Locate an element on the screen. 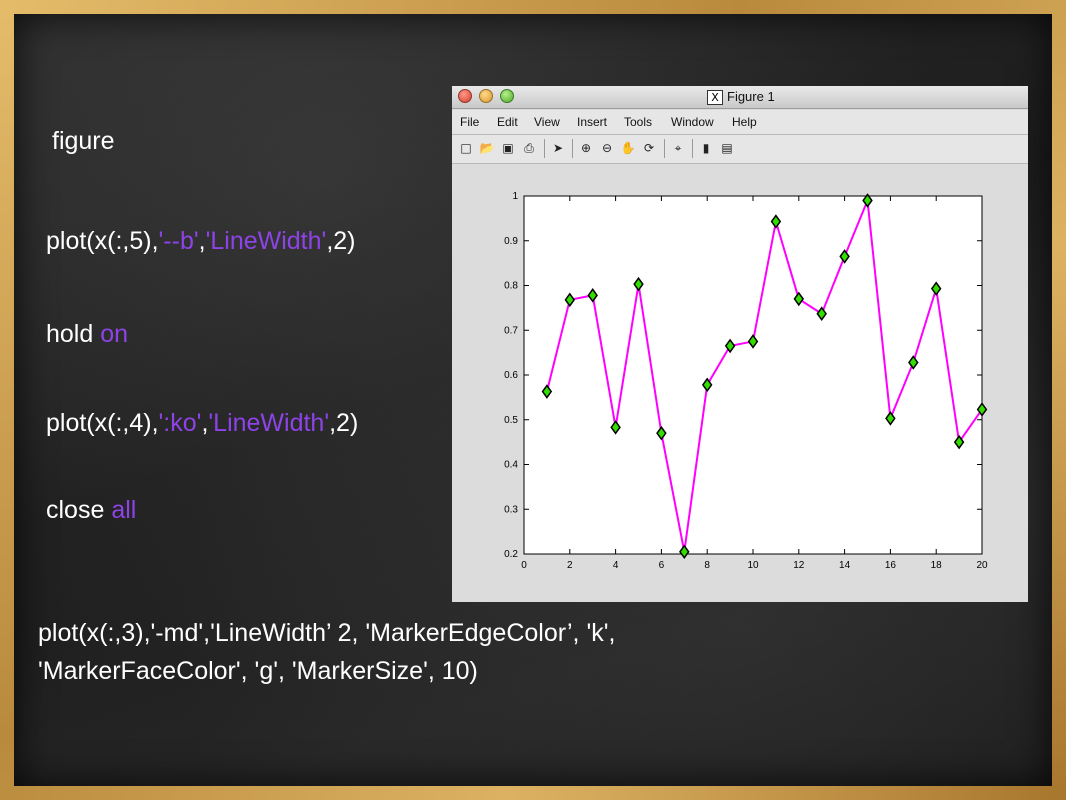  y-tick-label: 0.6 is located at coordinates (511, 375).